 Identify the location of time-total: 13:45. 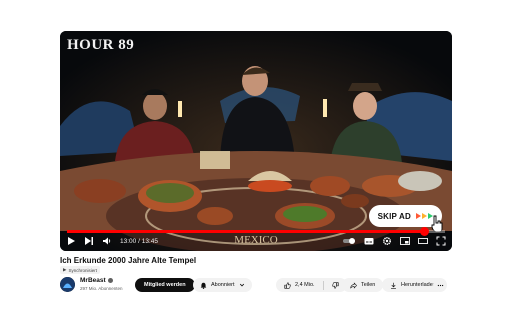
(149, 241).